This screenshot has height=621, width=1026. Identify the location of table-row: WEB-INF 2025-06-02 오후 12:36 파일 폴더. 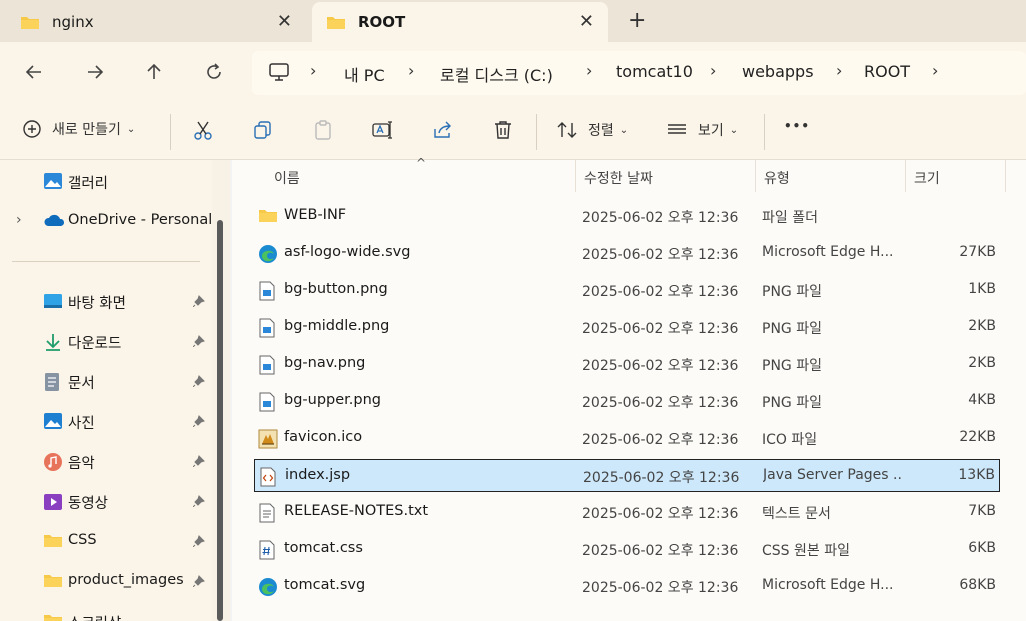
(627, 216).